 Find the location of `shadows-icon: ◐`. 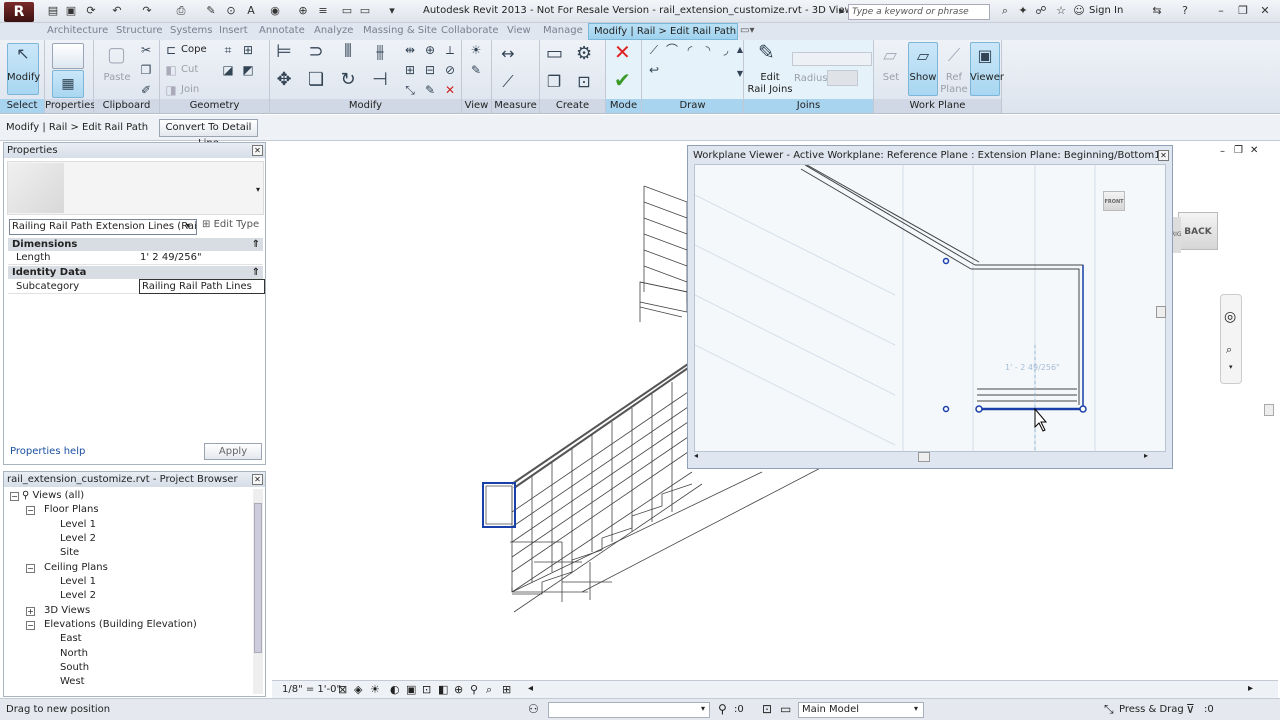

shadows-icon: ◐ is located at coordinates (395, 689).